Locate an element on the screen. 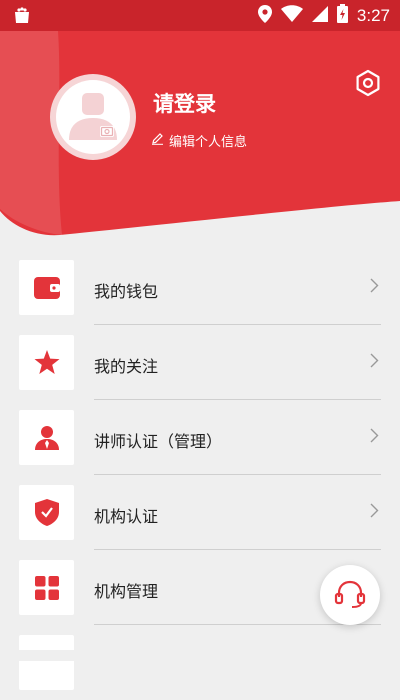  headset-icon is located at coordinates (350, 594).